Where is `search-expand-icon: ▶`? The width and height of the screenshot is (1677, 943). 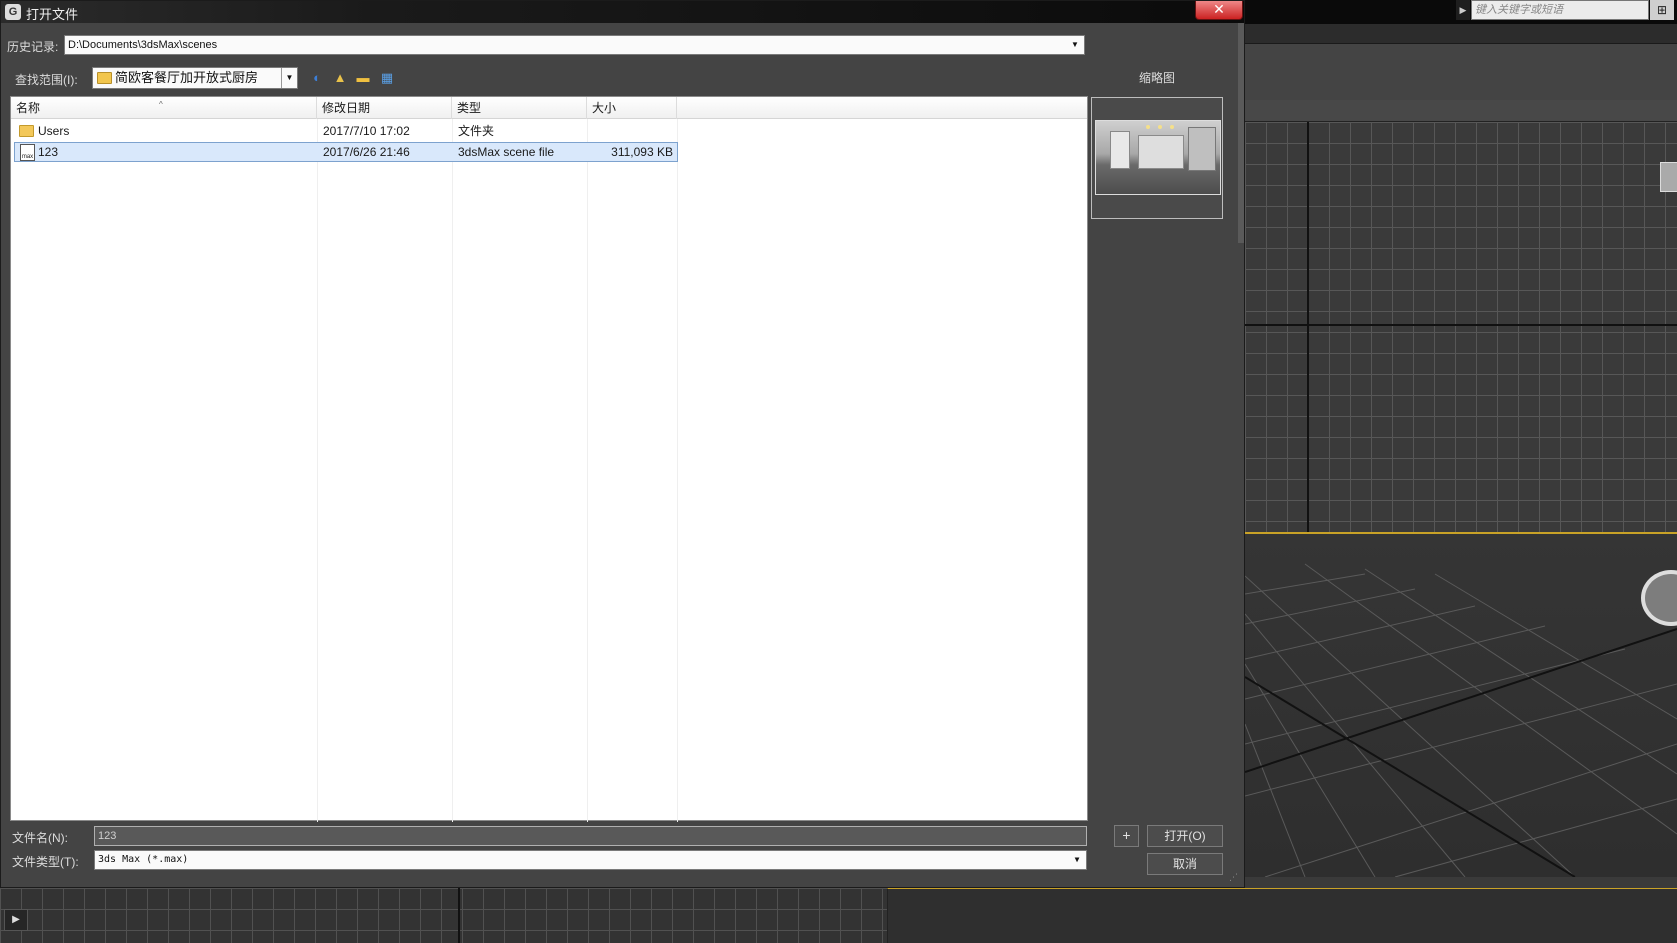 search-expand-icon: ▶ is located at coordinates (1463, 10).